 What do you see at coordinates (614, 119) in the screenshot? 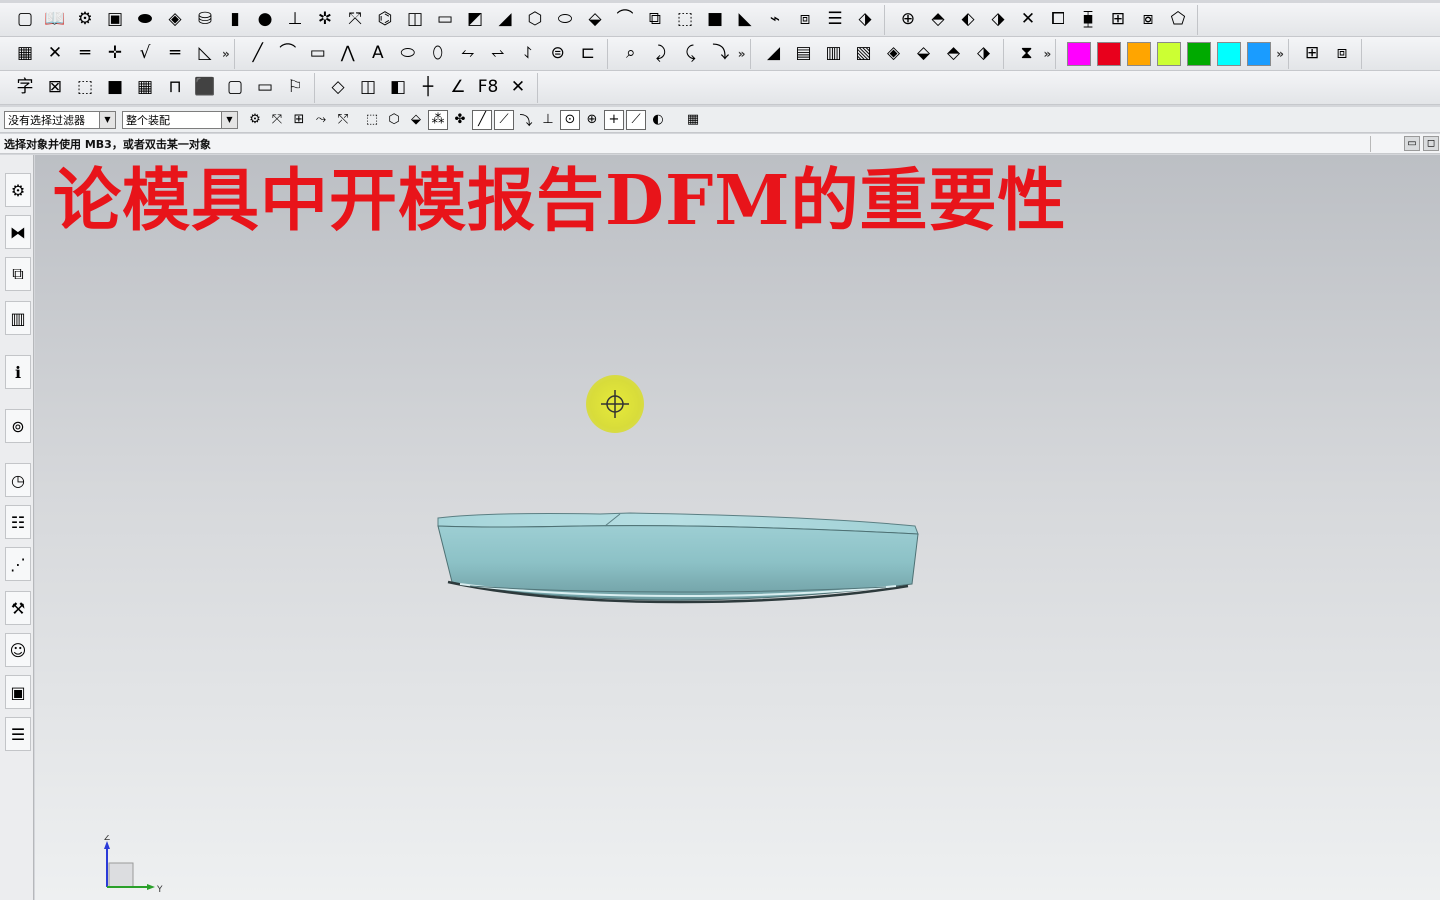
I see `snap-existing-point-icon: +` at bounding box center [614, 119].